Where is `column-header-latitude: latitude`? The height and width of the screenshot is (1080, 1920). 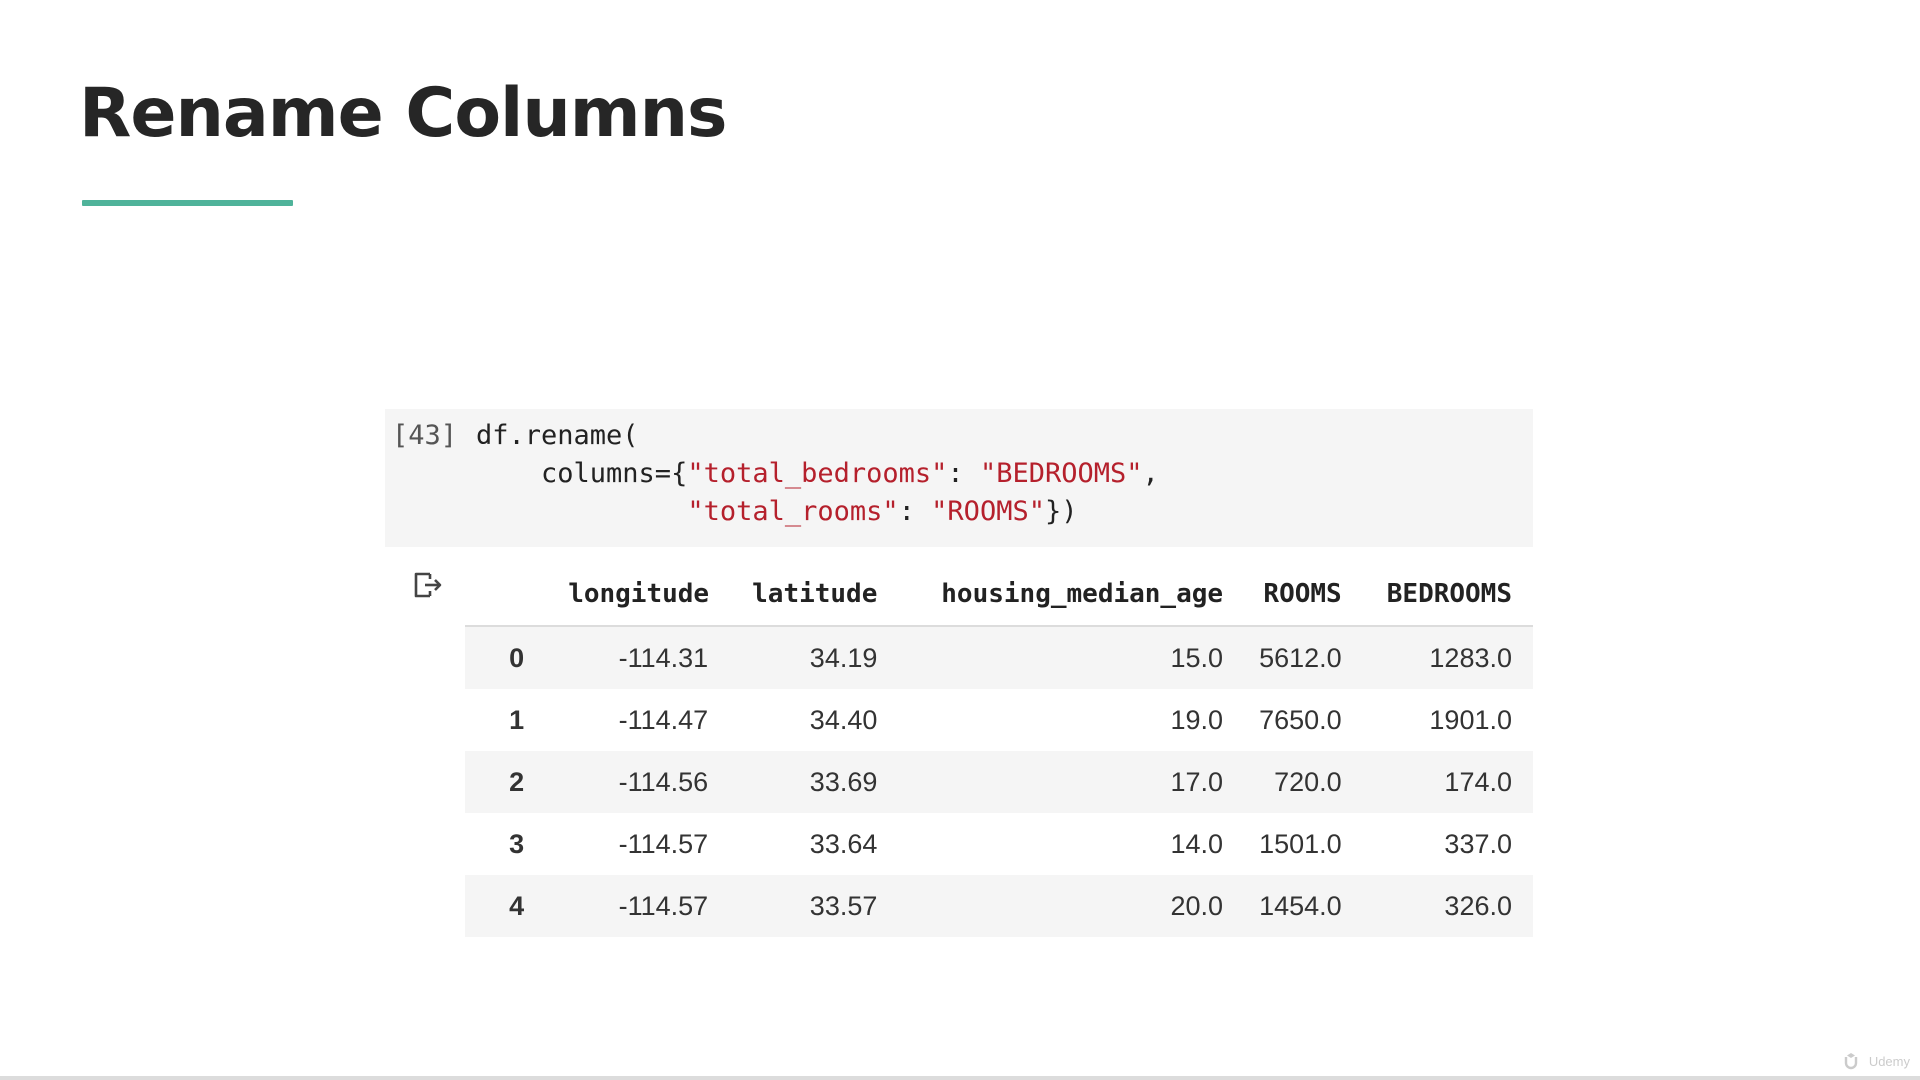
column-header-latitude: latitude is located at coordinates (814, 595).